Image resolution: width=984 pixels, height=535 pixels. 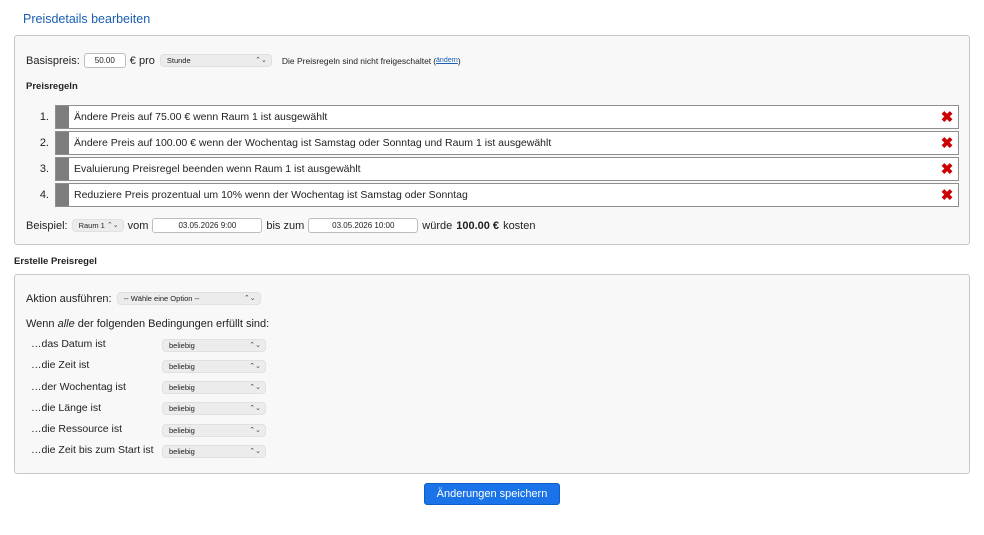 What do you see at coordinates (44, 169) in the screenshot?
I see `rule-number: 3.` at bounding box center [44, 169].